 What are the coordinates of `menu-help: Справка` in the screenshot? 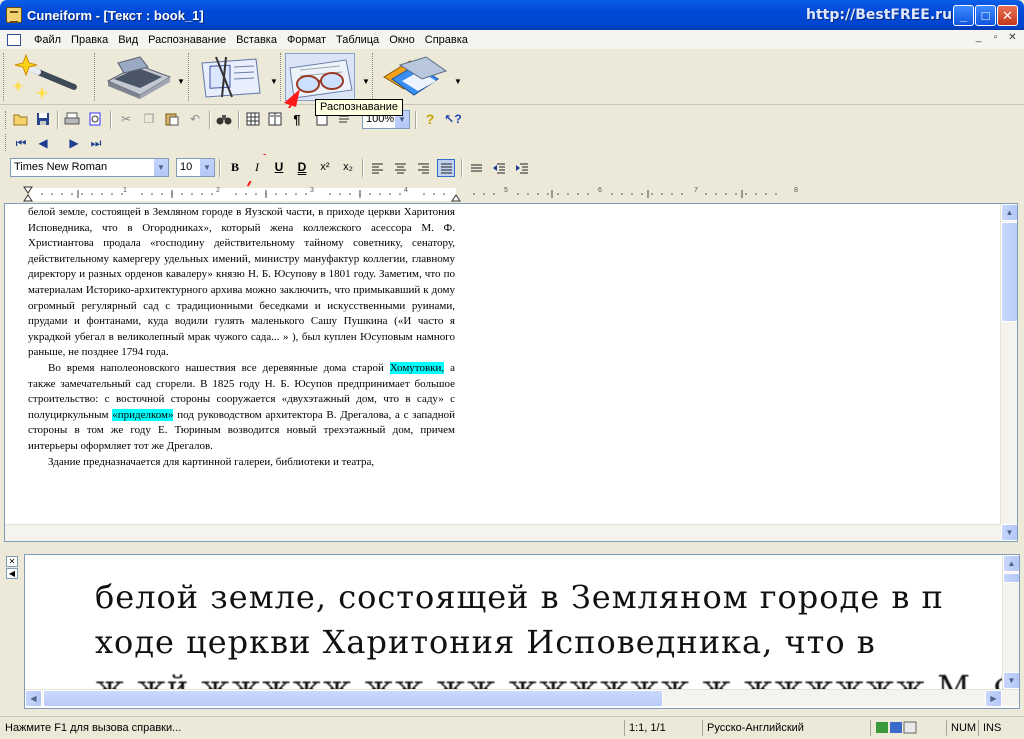 It's located at (446, 40).